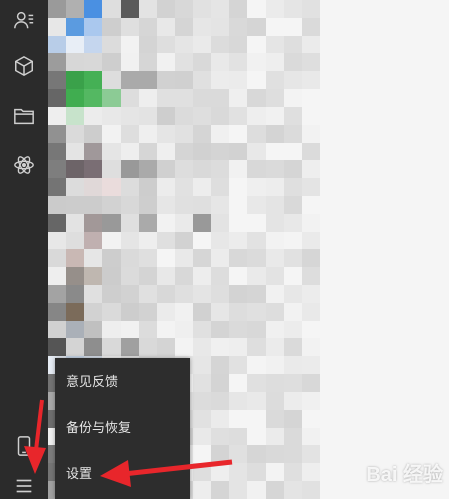 Image resolution: width=449 pixels, height=499 pixels. What do you see at coordinates (24, 446) in the screenshot?
I see `phone-icon` at bounding box center [24, 446].